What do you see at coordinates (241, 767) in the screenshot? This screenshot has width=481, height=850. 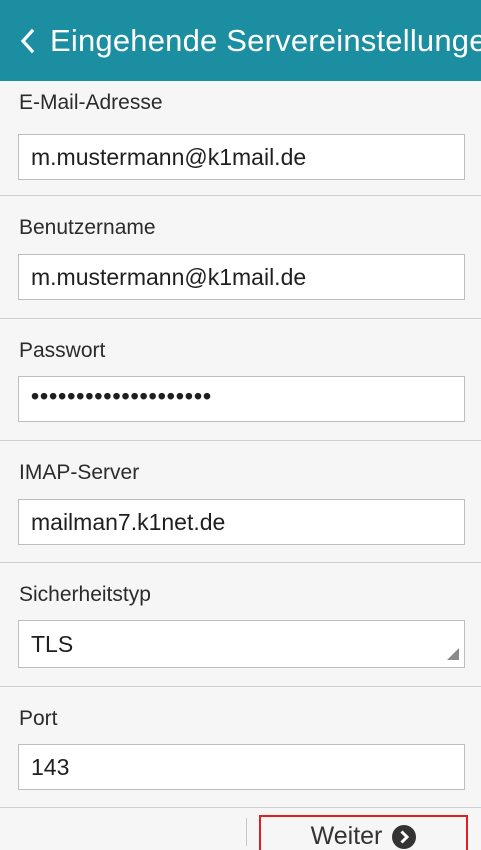 I see `port-field: 143` at bounding box center [241, 767].